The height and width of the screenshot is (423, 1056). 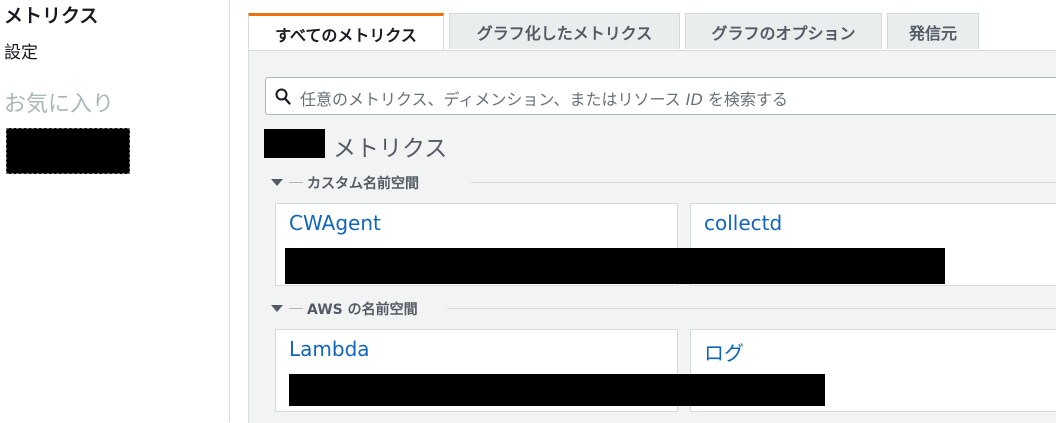 I want to click on tab-all-metrics: すべてのメトリクス, so click(x=346, y=32).